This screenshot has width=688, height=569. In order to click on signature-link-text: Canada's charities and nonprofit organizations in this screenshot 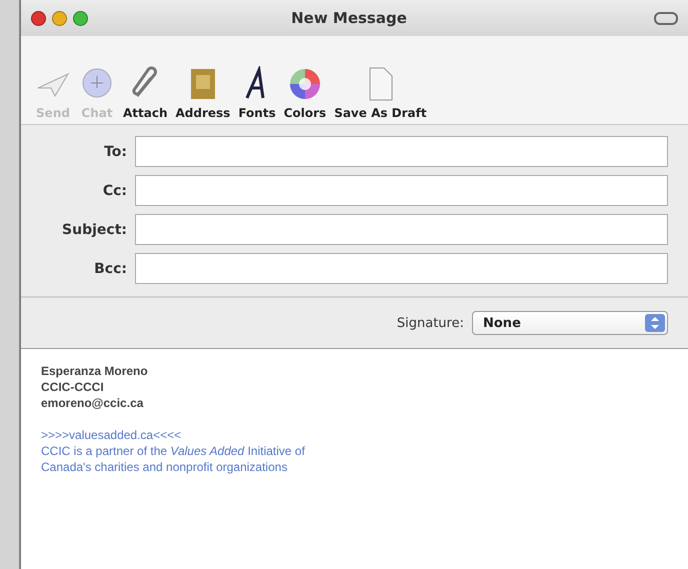, I will do `click(164, 467)`.